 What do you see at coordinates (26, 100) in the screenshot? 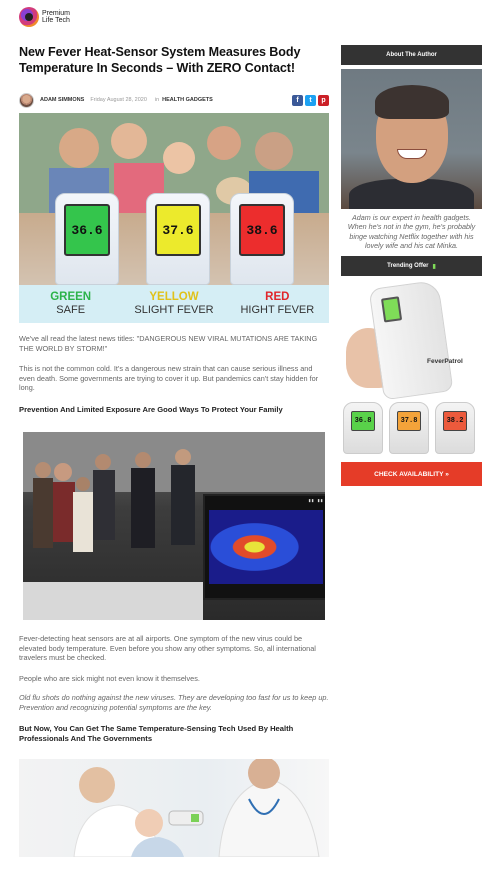
I see `author-avatar` at bounding box center [26, 100].